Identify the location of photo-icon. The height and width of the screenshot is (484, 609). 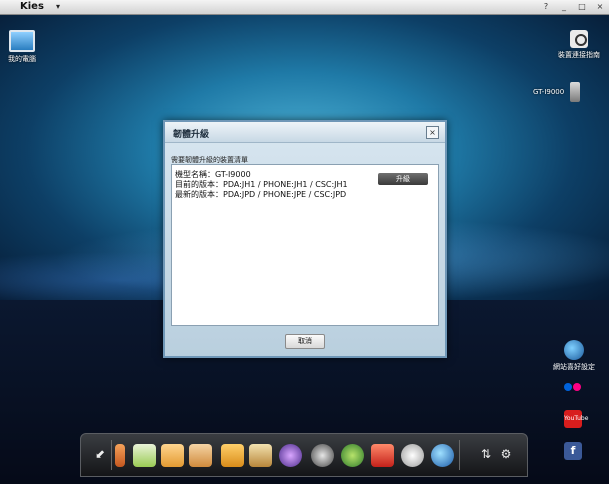
(232, 455).